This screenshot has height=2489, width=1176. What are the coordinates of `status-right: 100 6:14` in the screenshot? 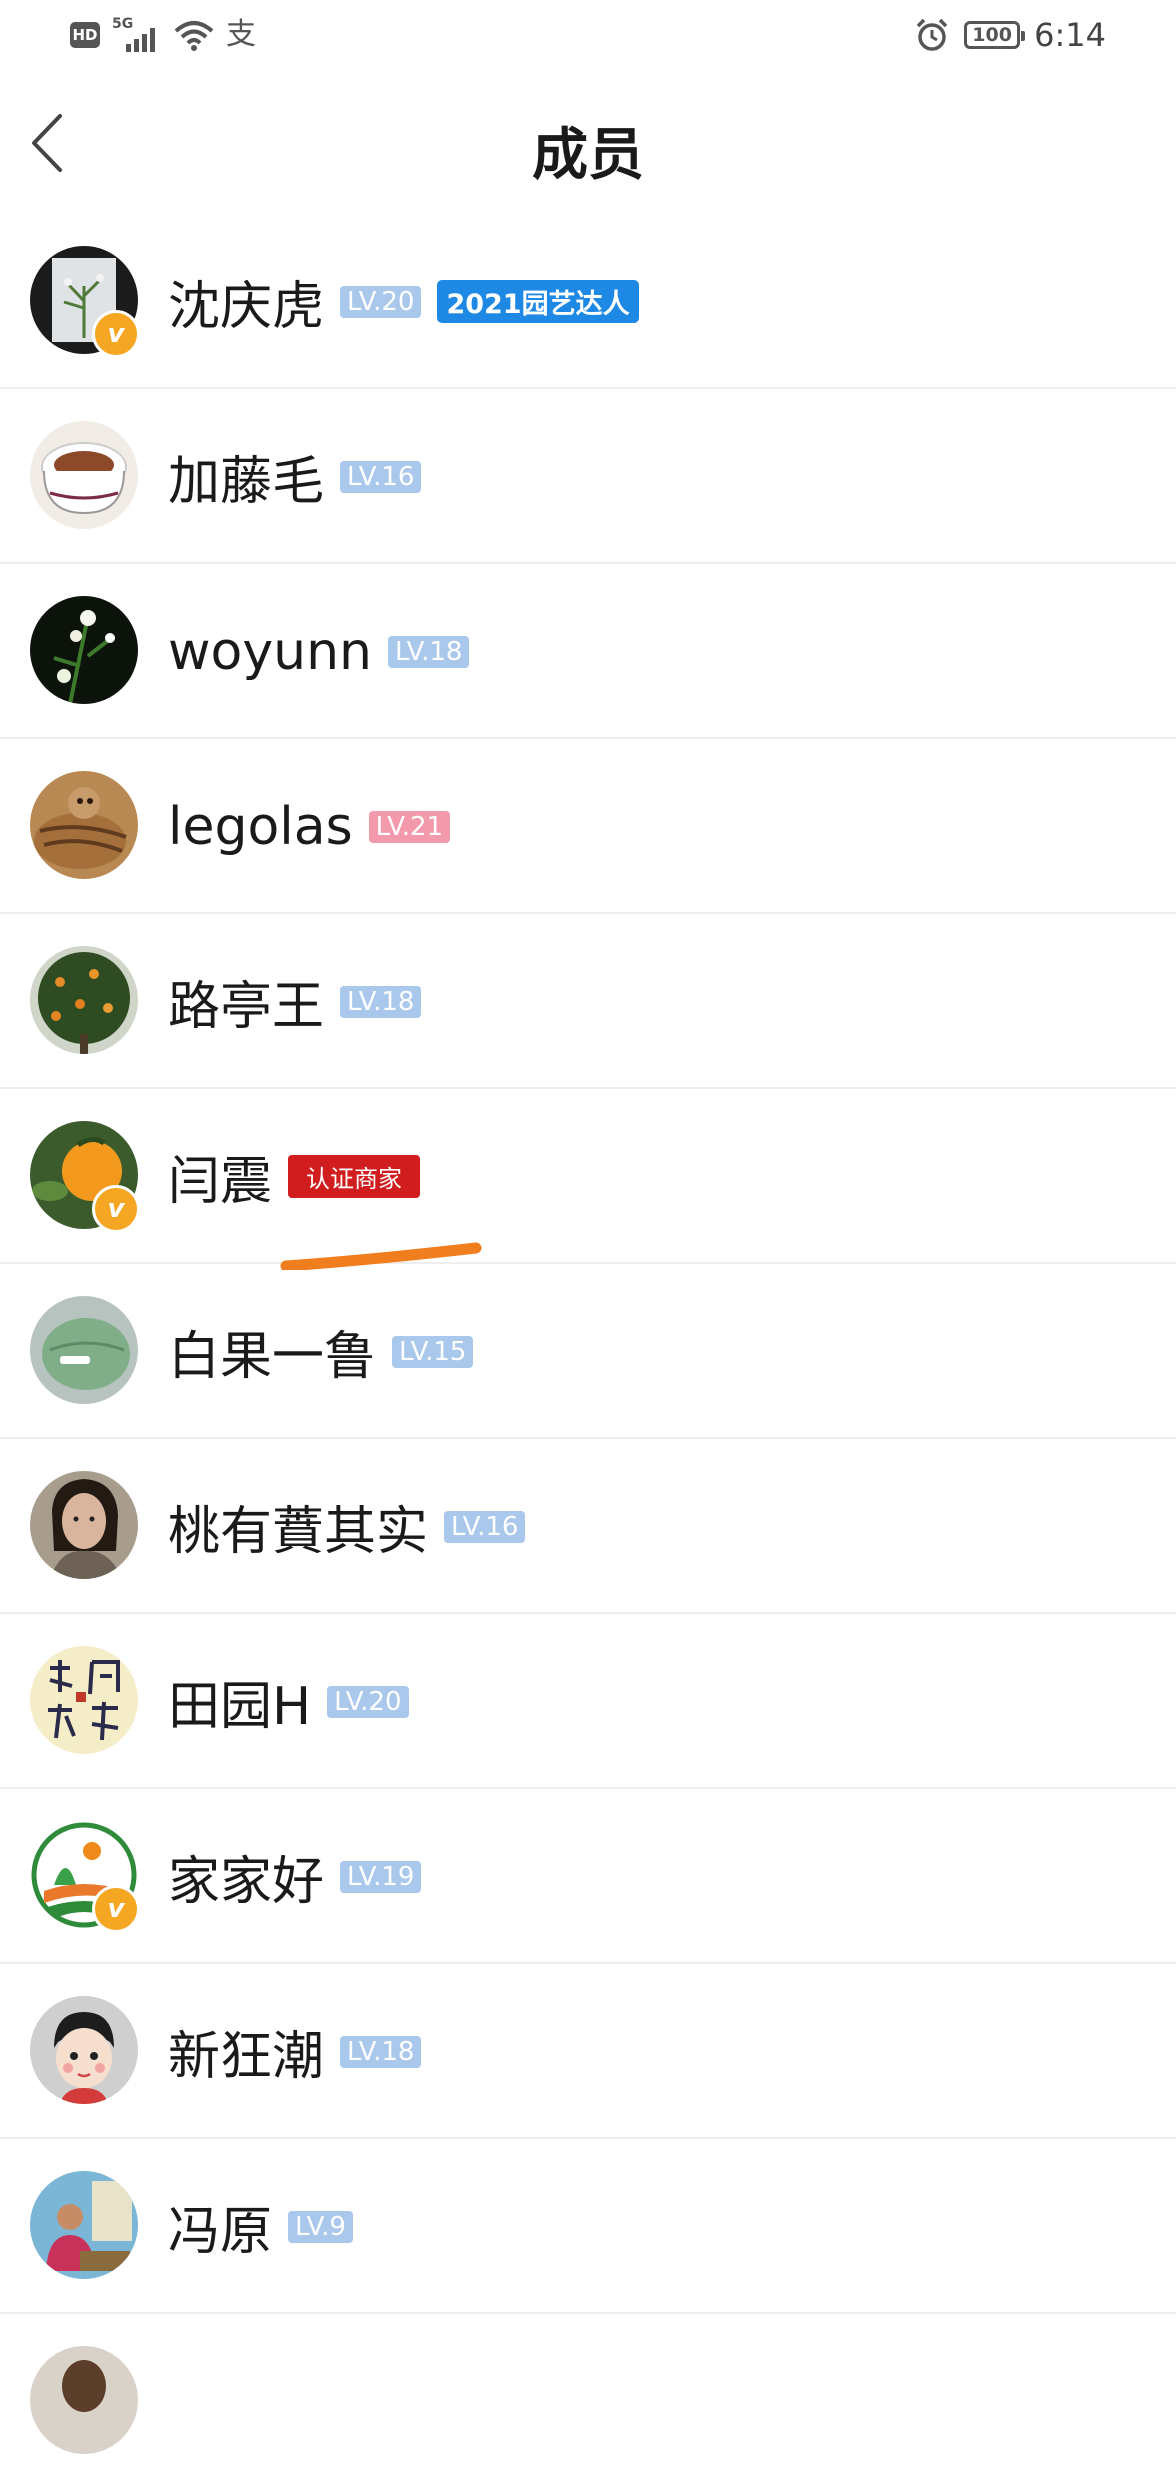 It's located at (1010, 35).